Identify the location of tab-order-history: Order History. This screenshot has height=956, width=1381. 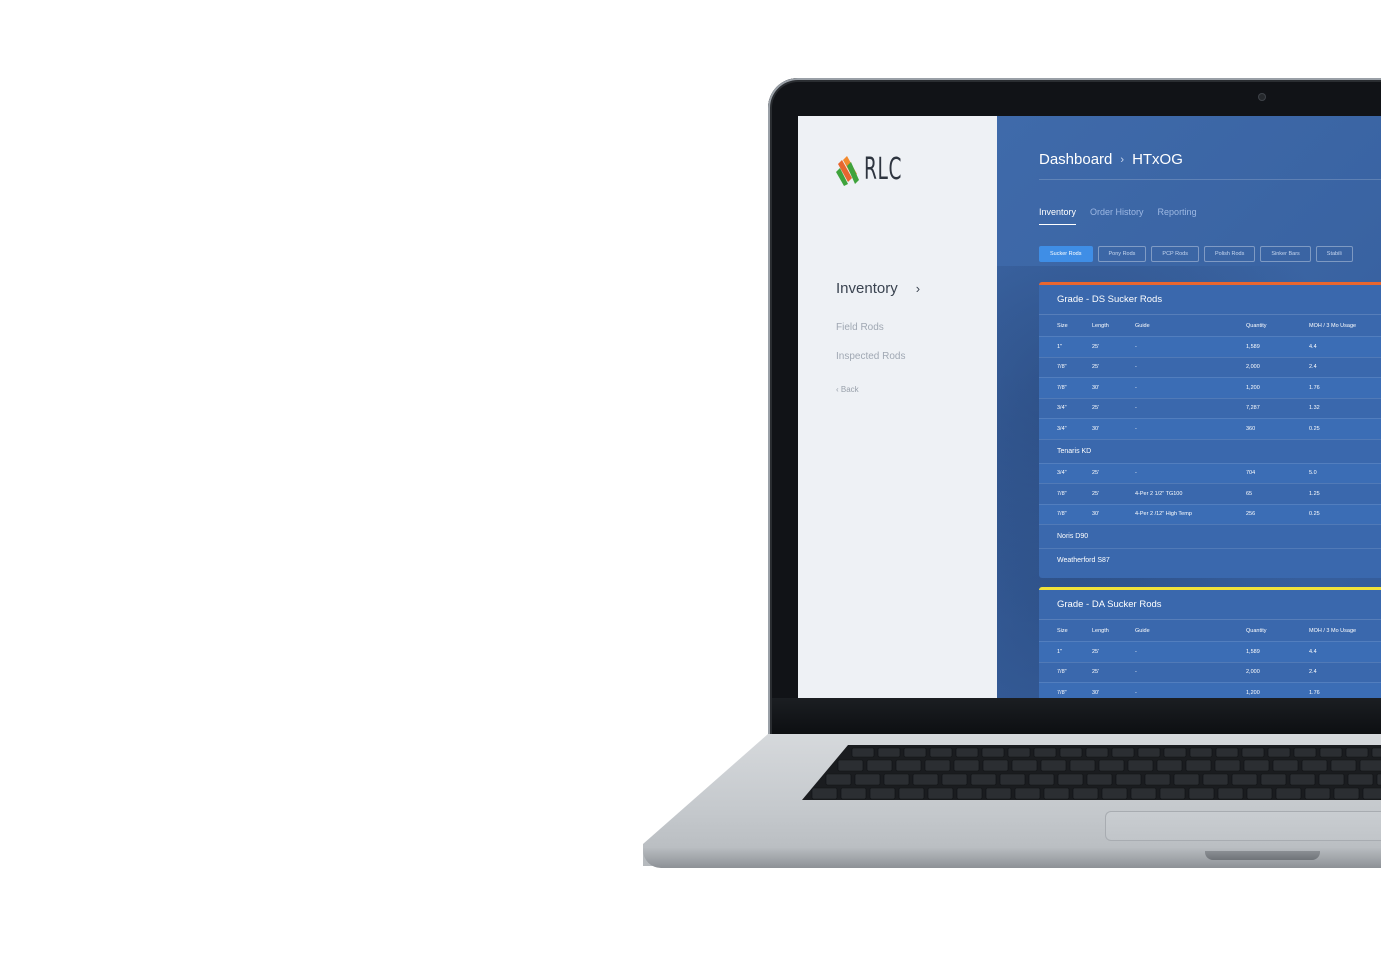
(1117, 216).